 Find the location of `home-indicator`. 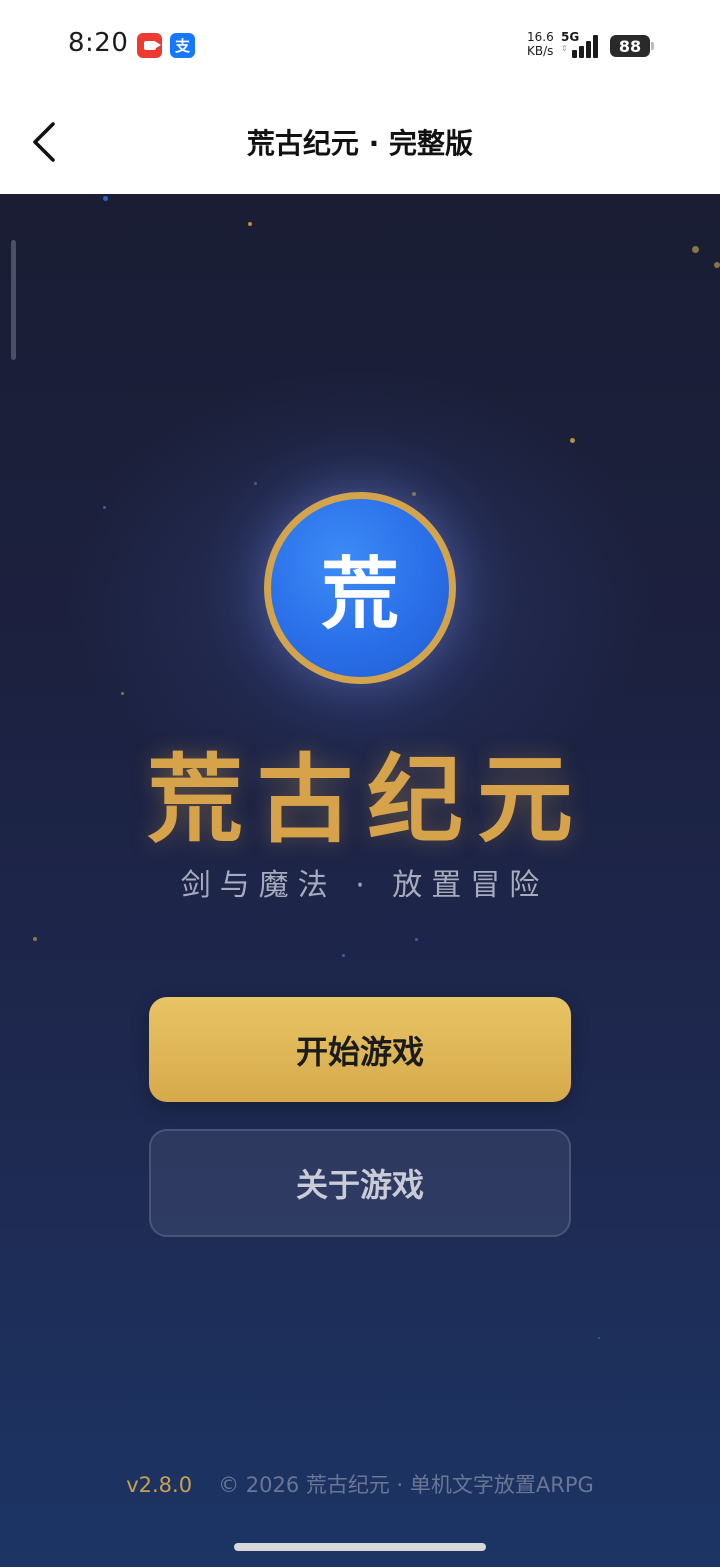

home-indicator is located at coordinates (360, 1547).